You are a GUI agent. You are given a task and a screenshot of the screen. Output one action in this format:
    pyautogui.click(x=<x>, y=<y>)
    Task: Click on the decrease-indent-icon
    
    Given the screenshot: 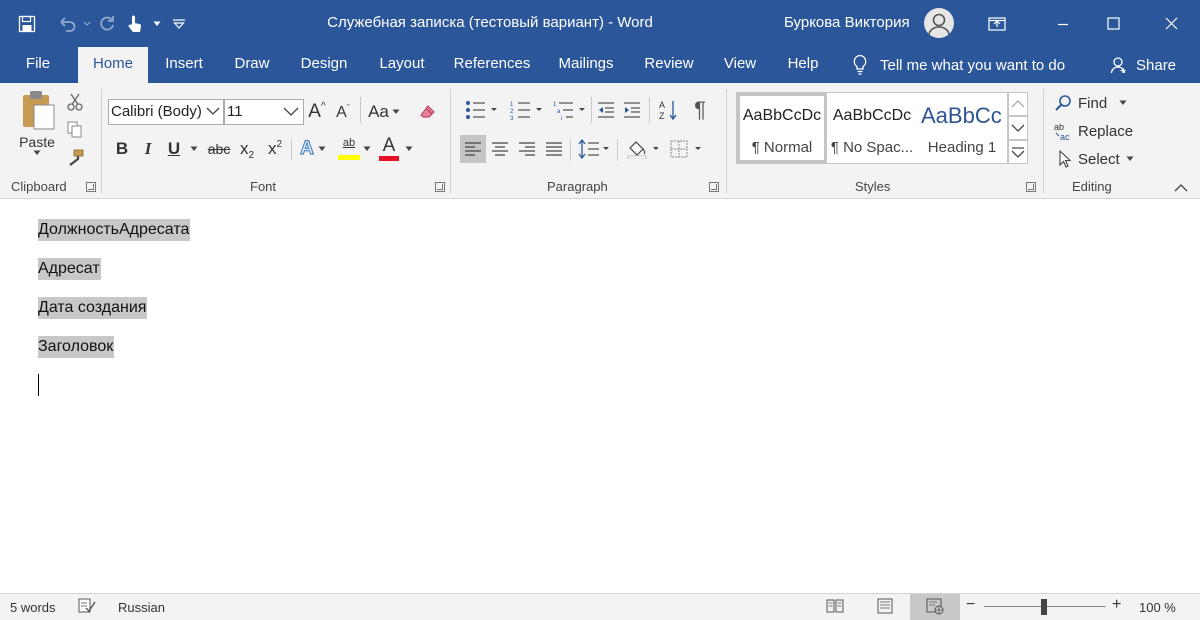 What is the action you would take?
    pyautogui.click(x=606, y=110)
    